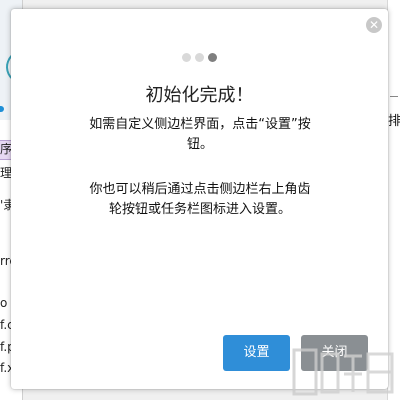  What do you see at coordinates (393, 200) in the screenshot?
I see `background-right-panel` at bounding box center [393, 200].